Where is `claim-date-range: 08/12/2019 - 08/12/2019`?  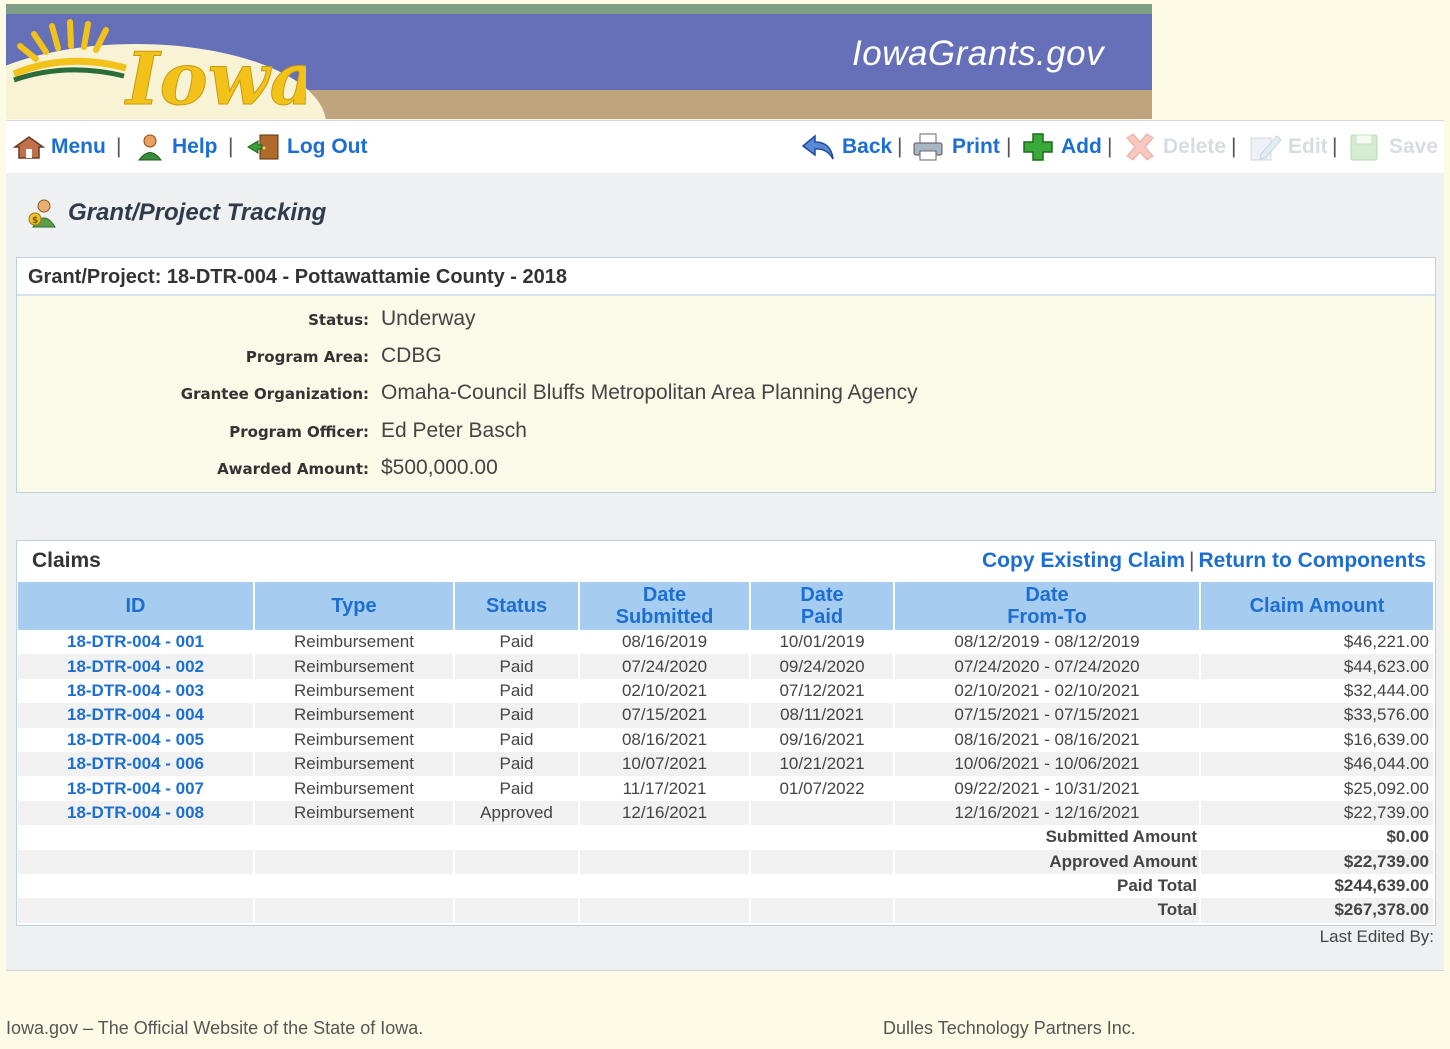 claim-date-range: 08/12/2019 - 08/12/2019 is located at coordinates (1047, 642).